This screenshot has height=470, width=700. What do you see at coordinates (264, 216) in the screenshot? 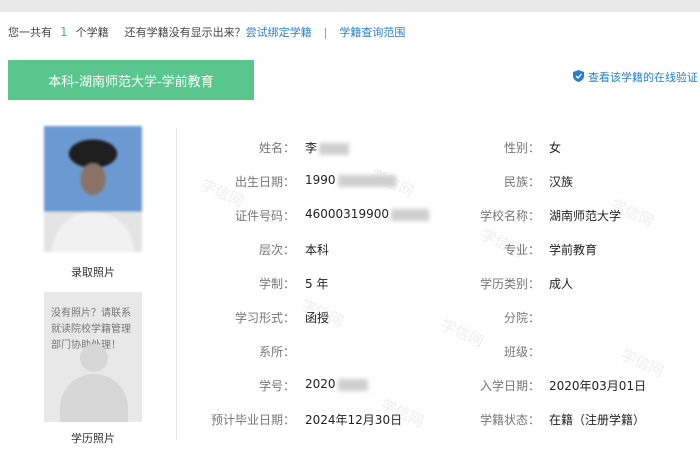
I see `id-number-label: 证件号码：` at bounding box center [264, 216].